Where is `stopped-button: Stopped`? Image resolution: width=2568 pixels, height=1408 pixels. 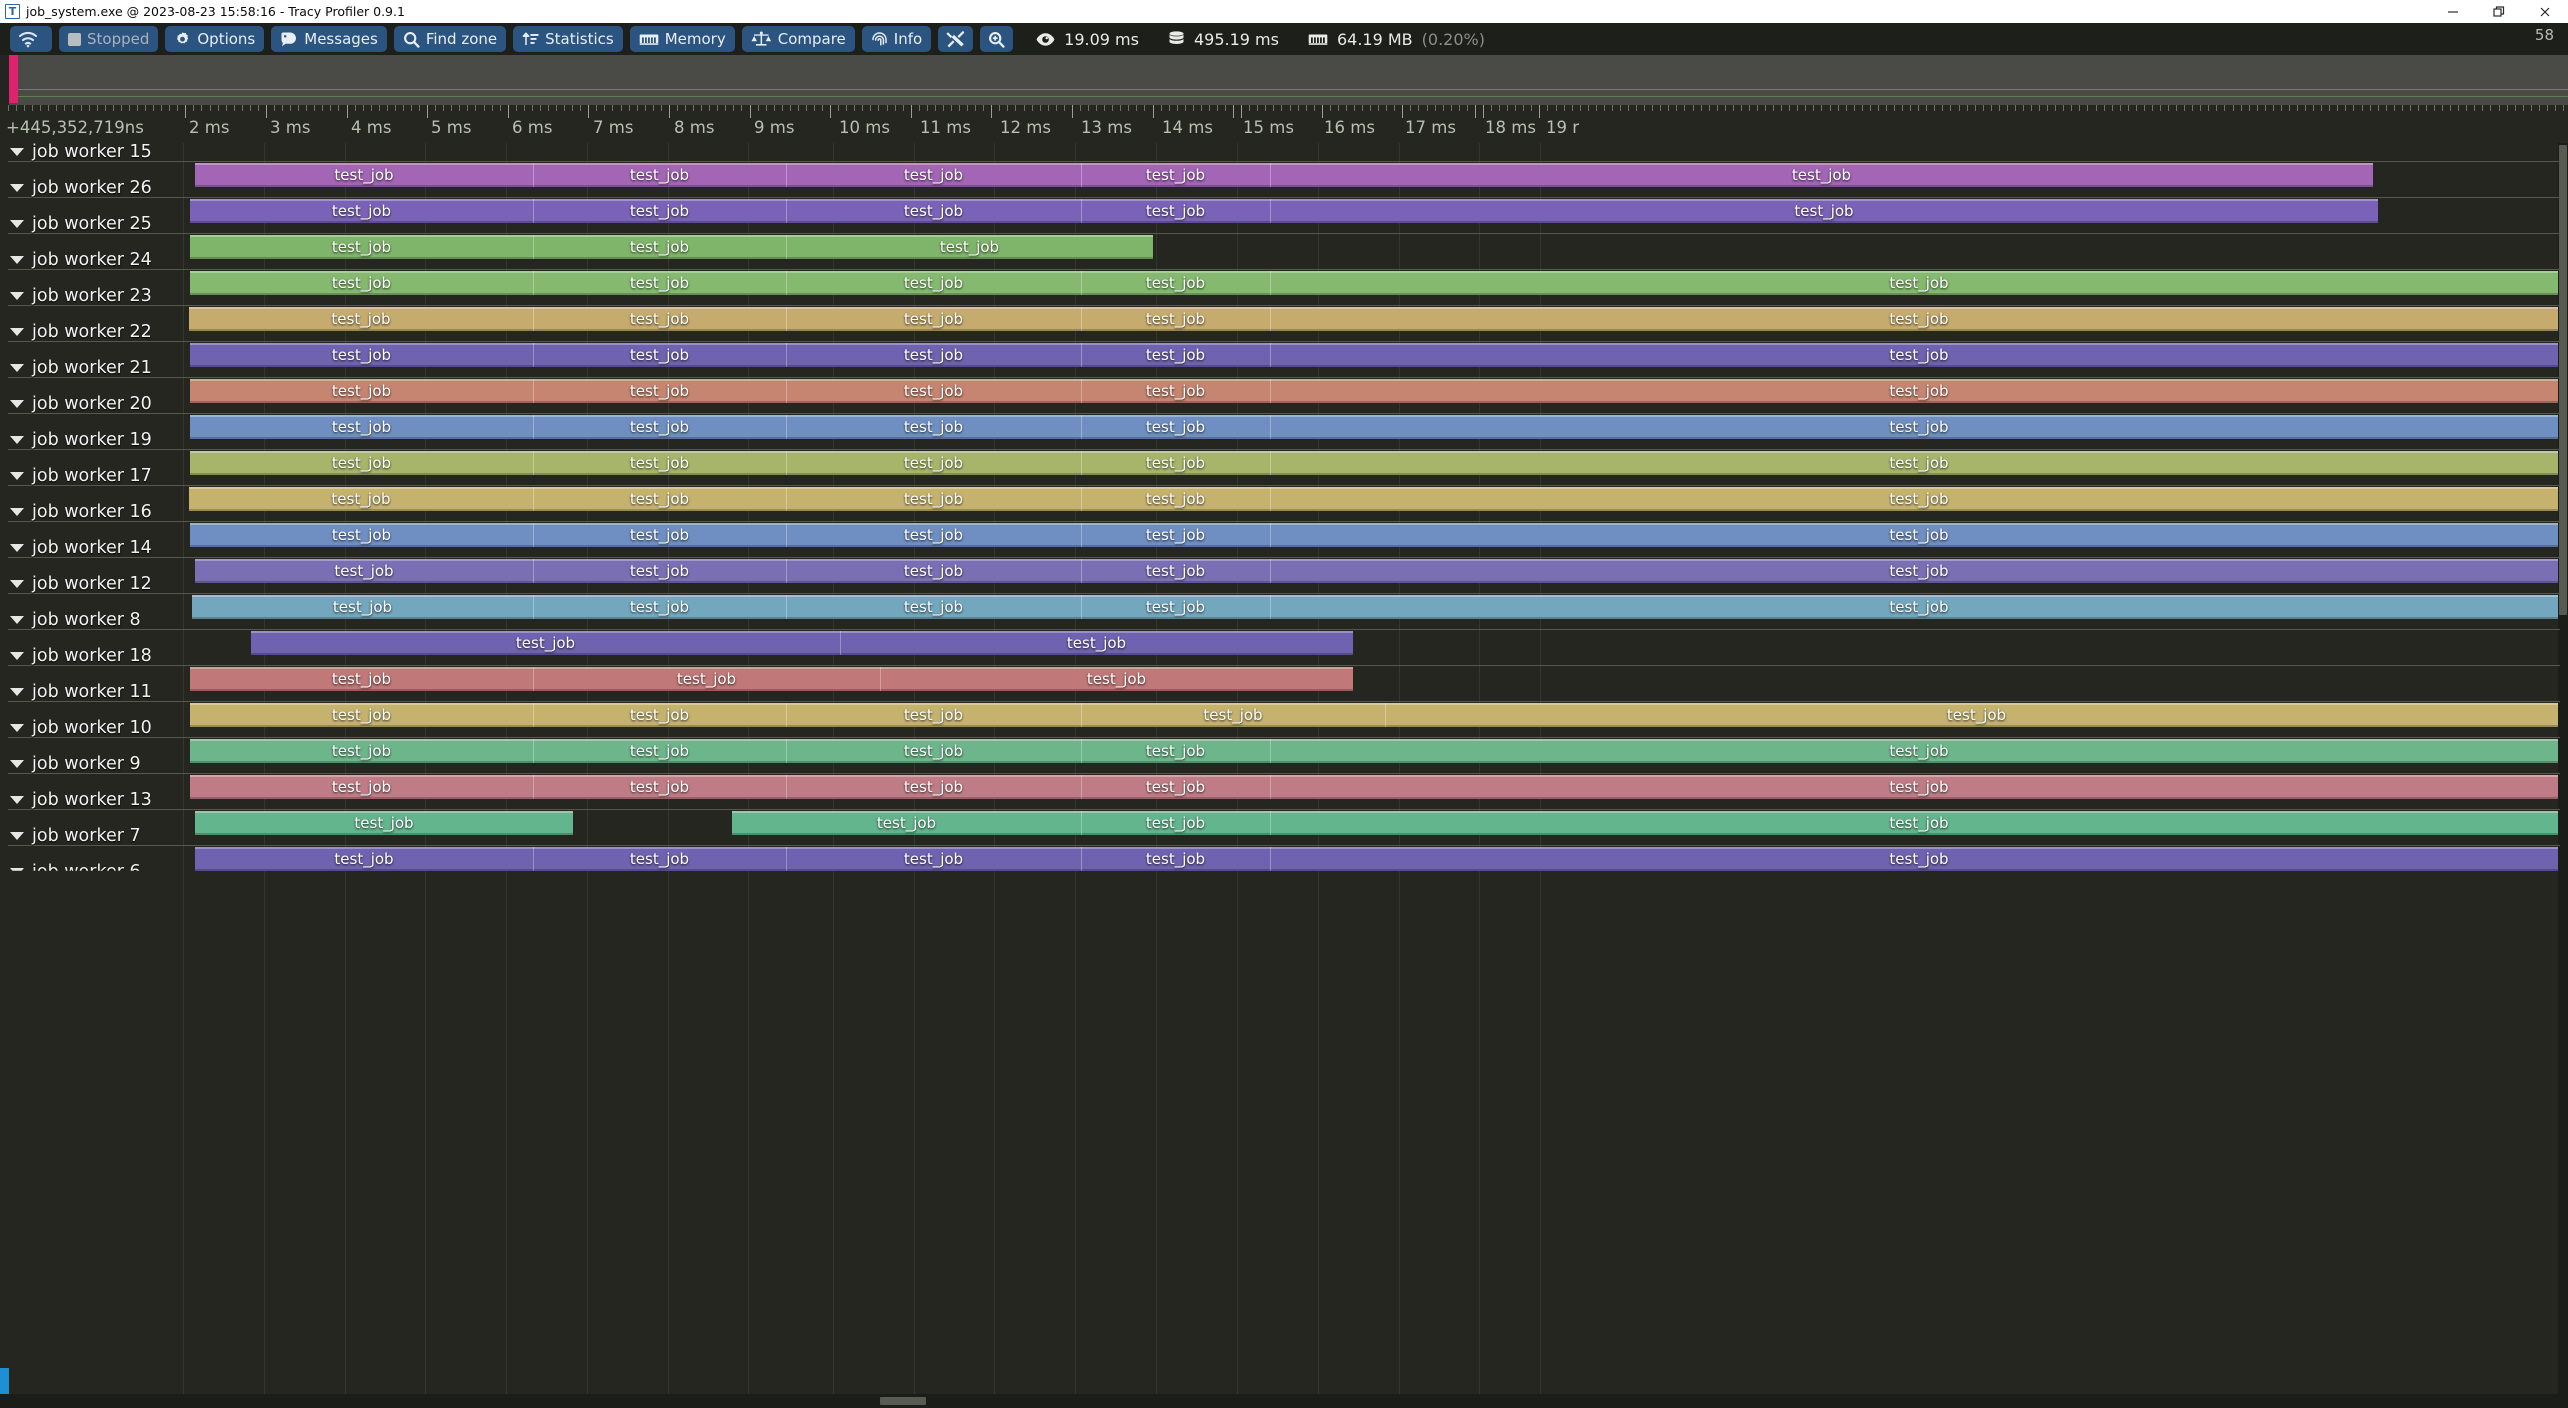
stopped-button: Stopped is located at coordinates (109, 39).